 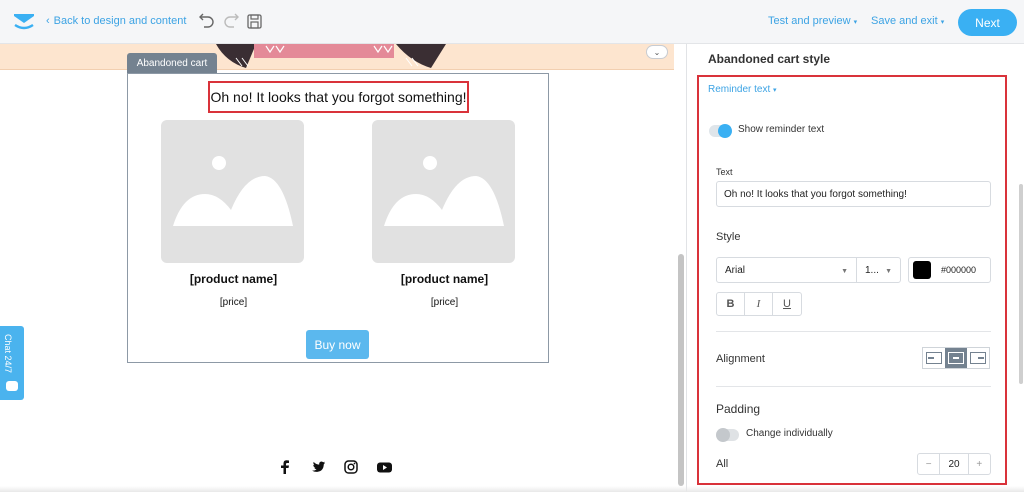 What do you see at coordinates (979, 464) in the screenshot?
I see `increment-button: +` at bounding box center [979, 464].